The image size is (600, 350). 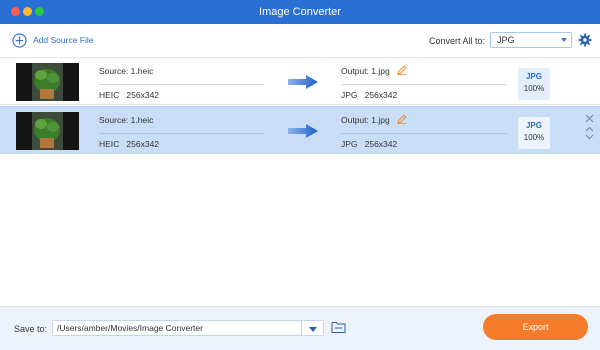 I want to click on save-path-dropdown-button, so click(x=313, y=328).